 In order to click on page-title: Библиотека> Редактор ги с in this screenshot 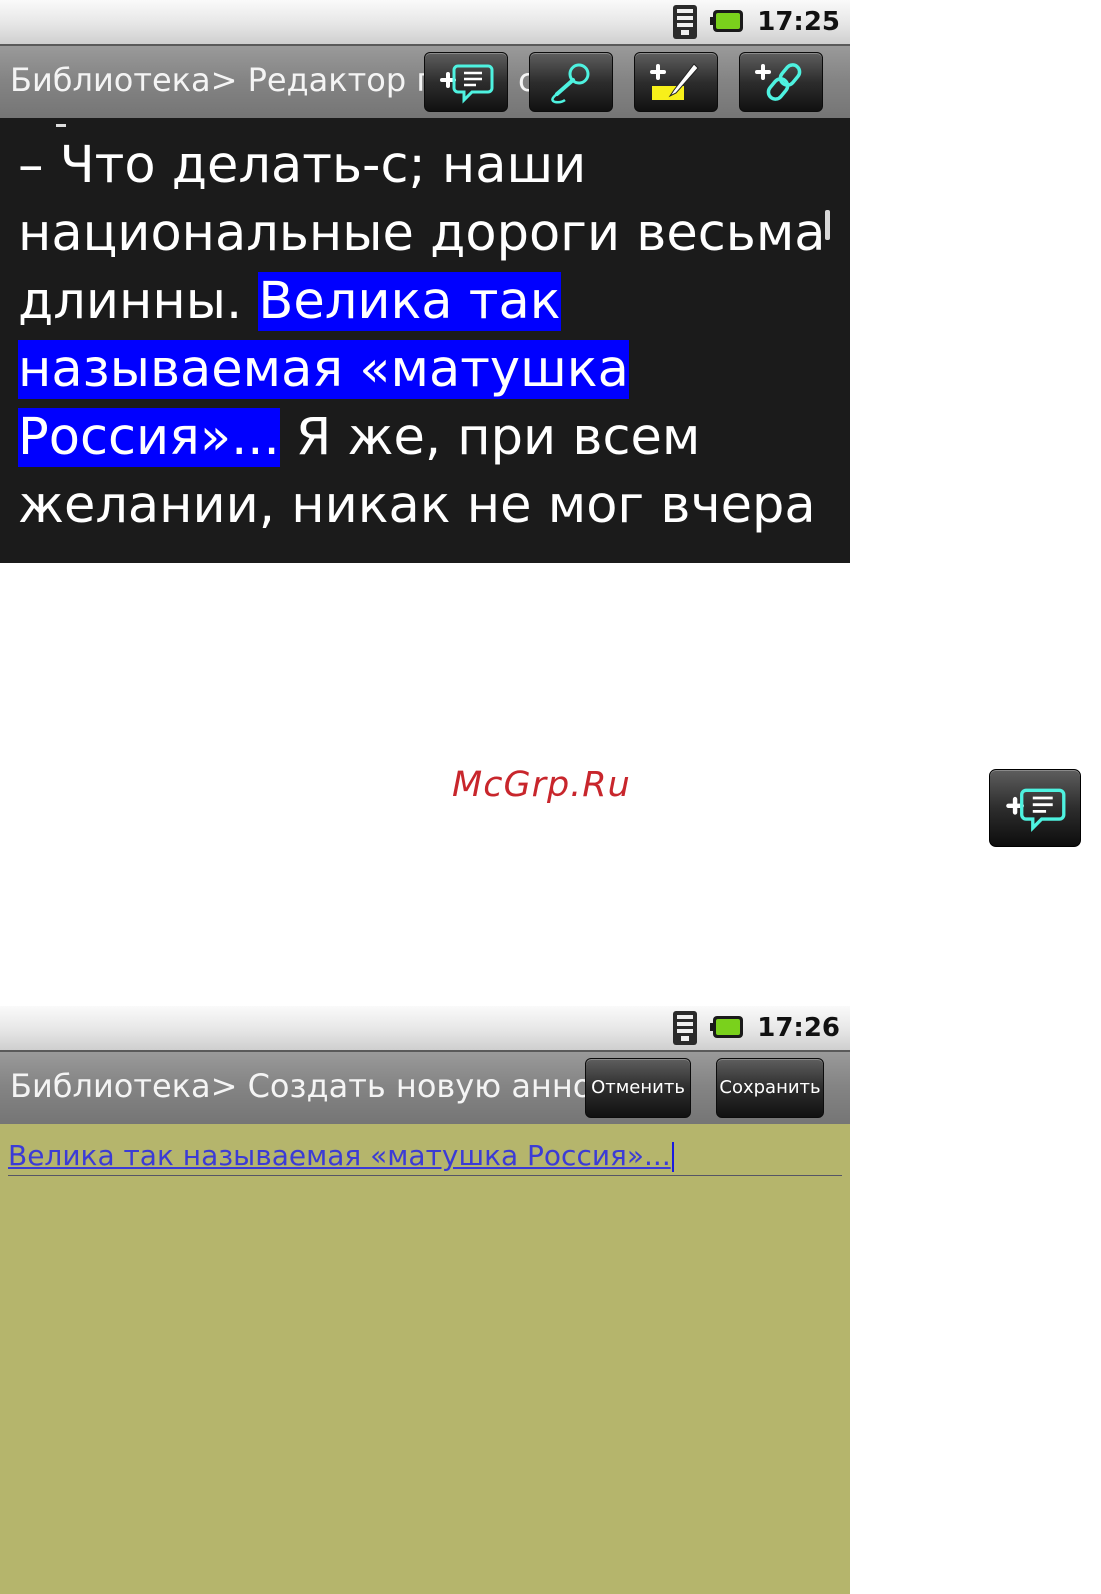, I will do `click(273, 80)`.